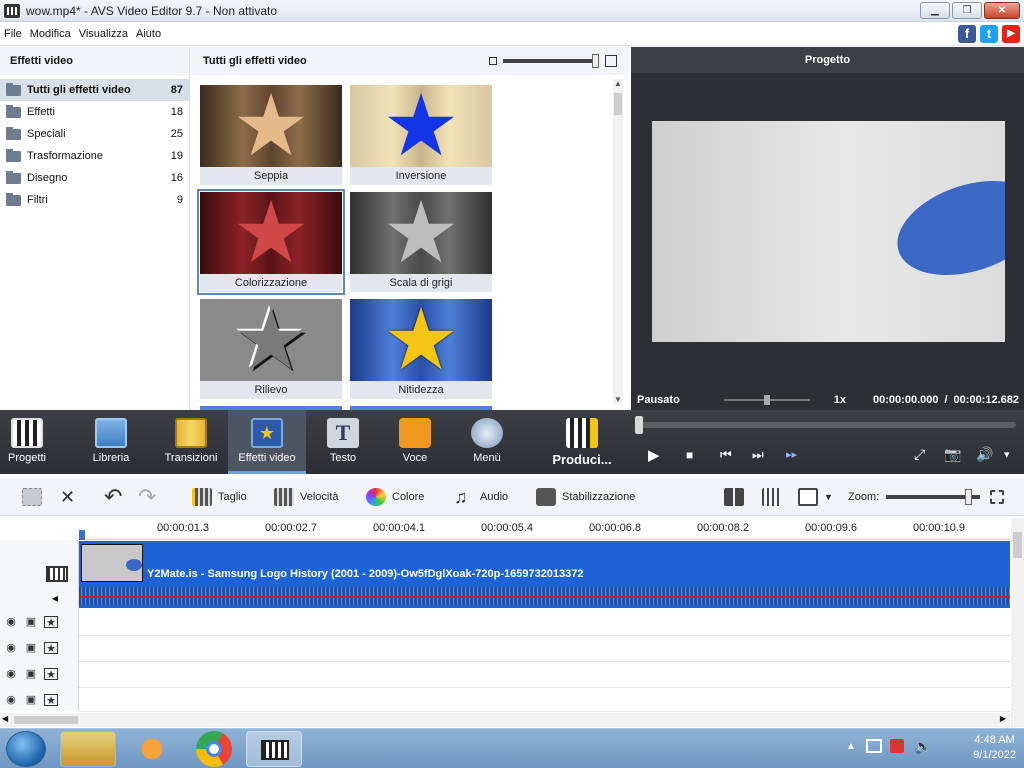  What do you see at coordinates (1002, 10) in the screenshot?
I see `close-button: ✕` at bounding box center [1002, 10].